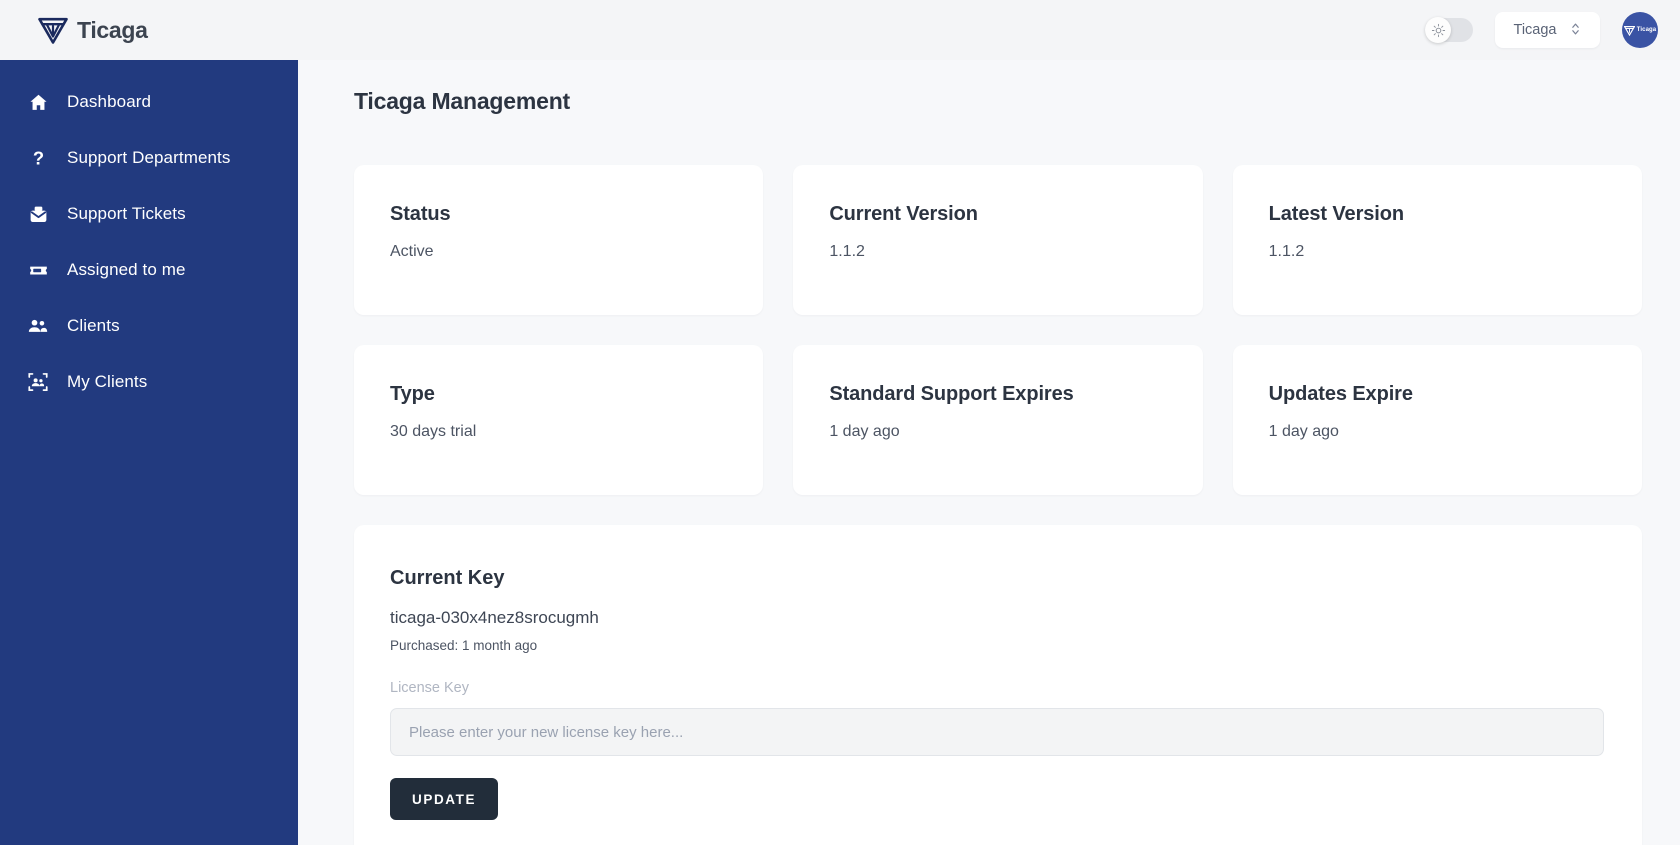 The width and height of the screenshot is (1680, 845). I want to click on stat-card-standard-support-expires: Standard Support Expires 1 day ago, so click(998, 420).